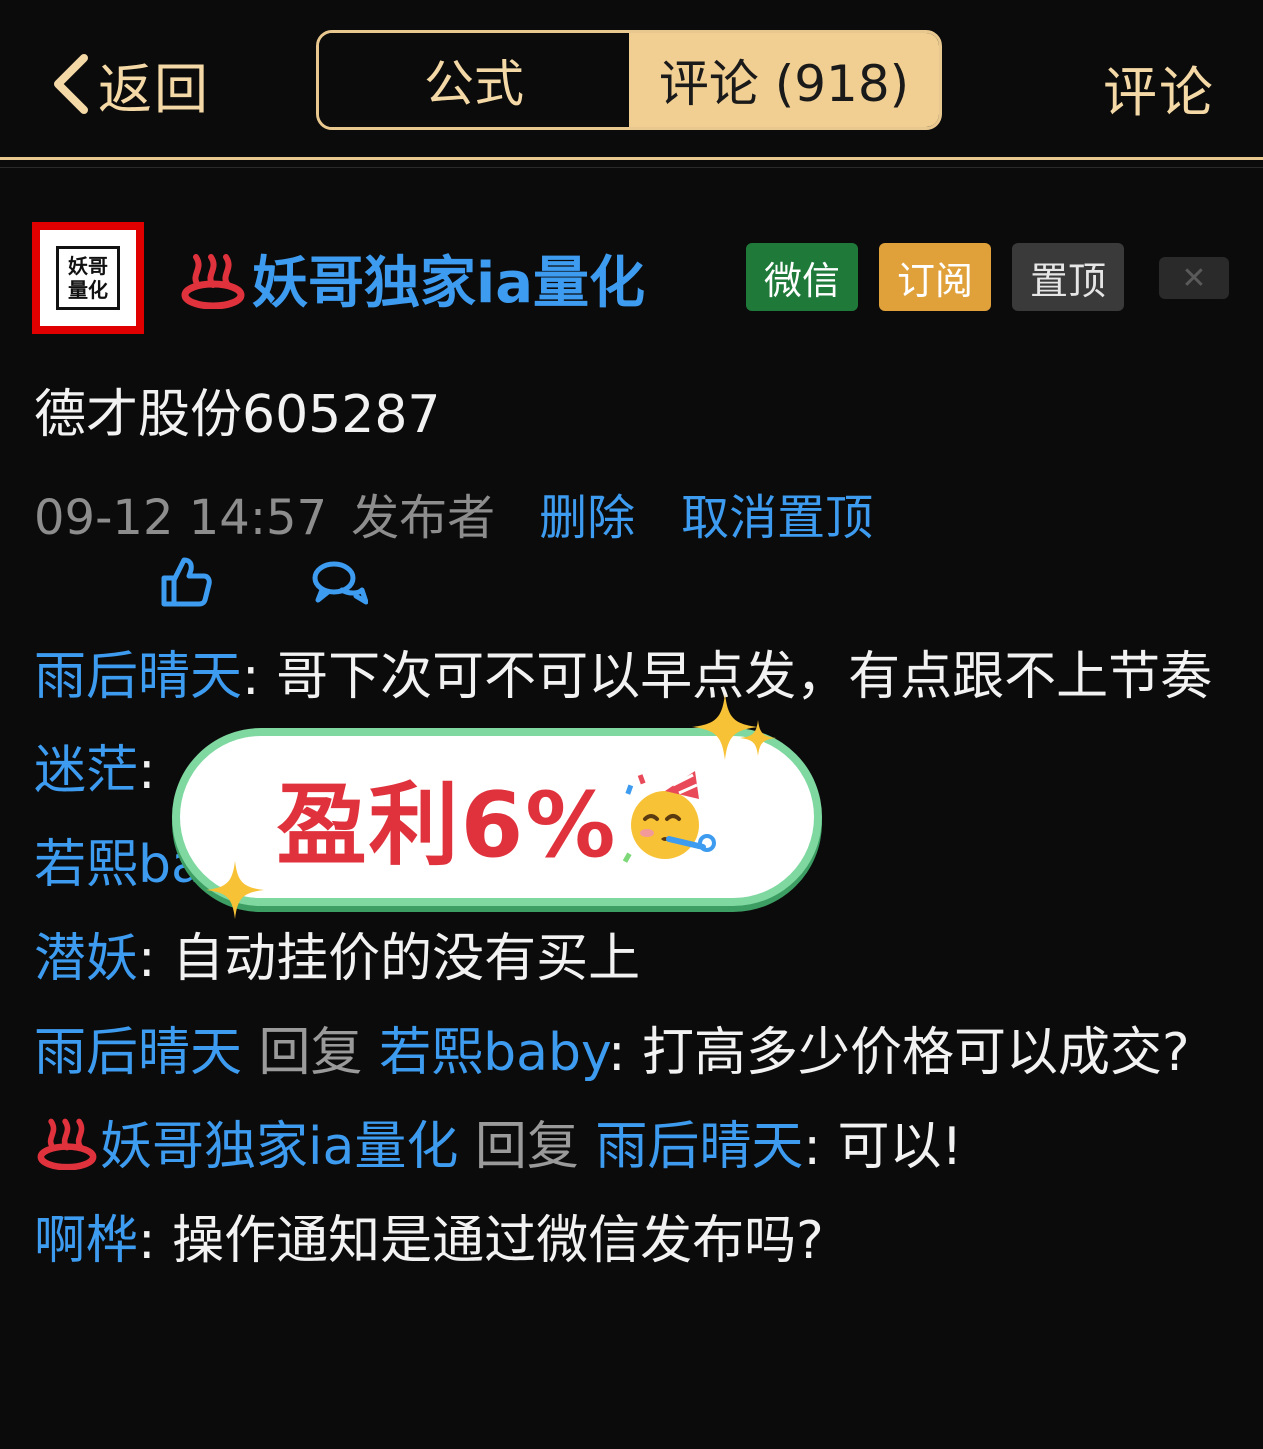 This screenshot has width=1263, height=1449. Describe the element at coordinates (777, 513) in the screenshot. I see `unpin-link: 取消置顶` at that location.